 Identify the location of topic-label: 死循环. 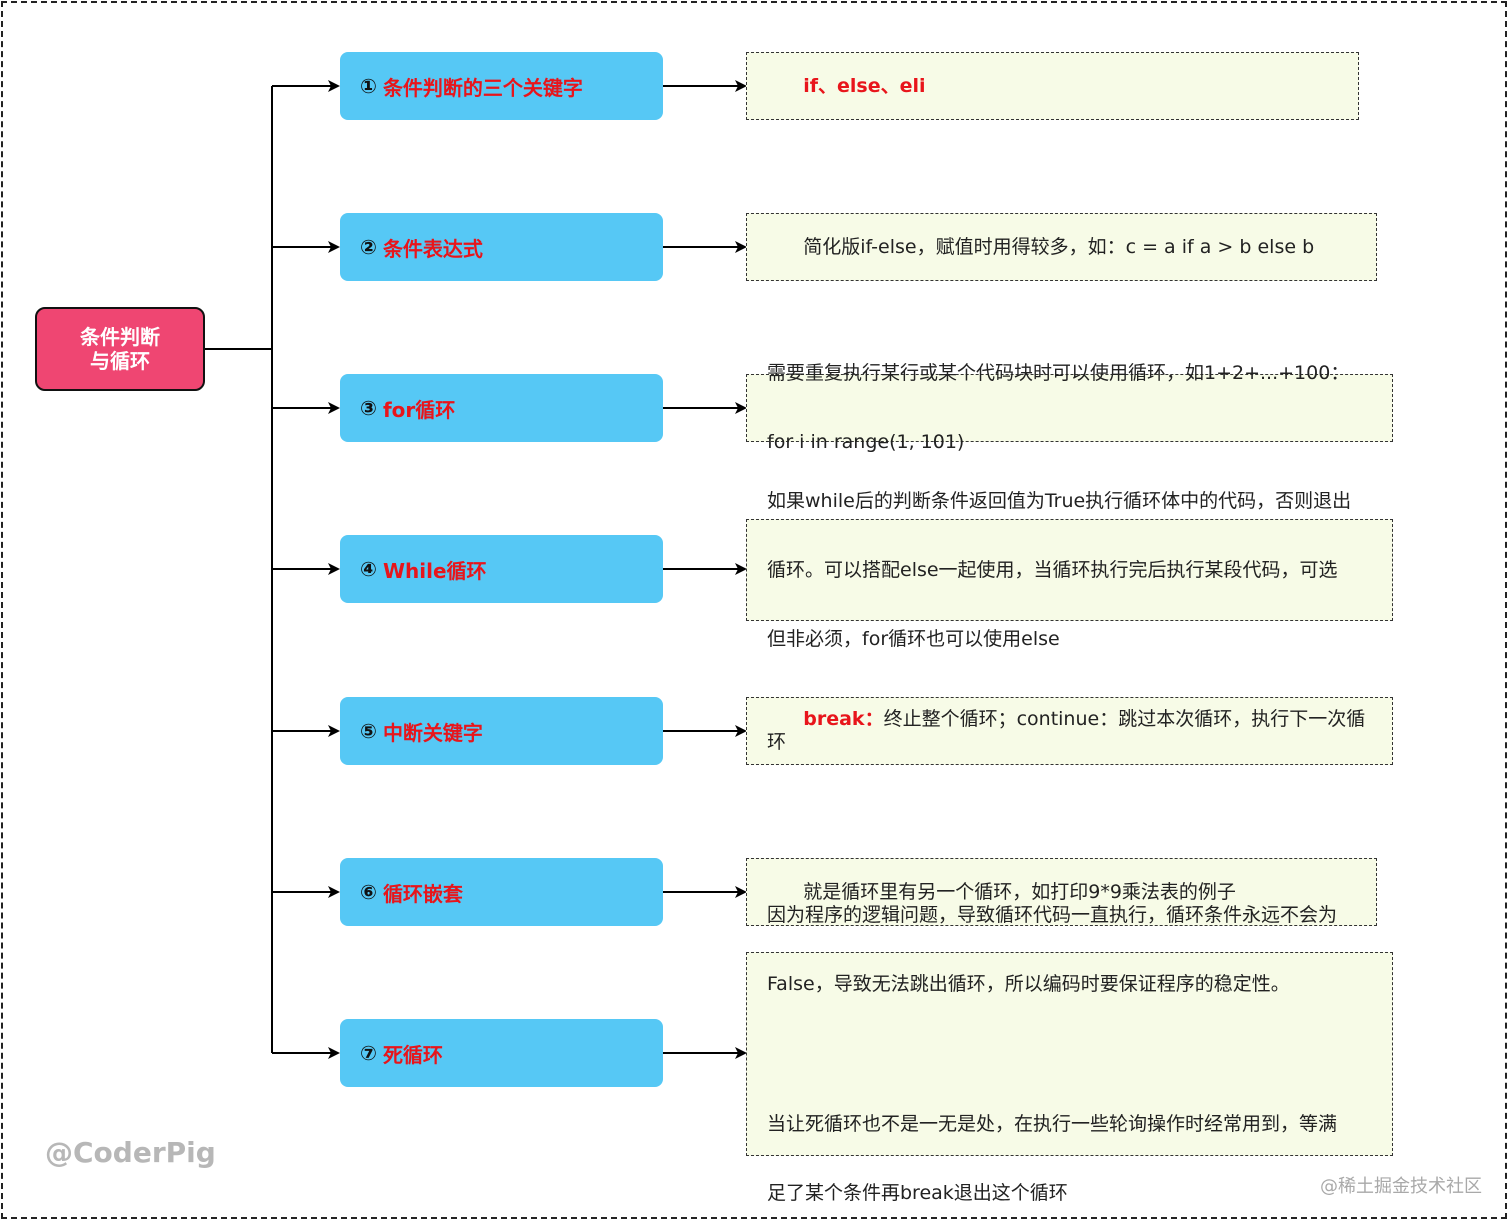
(412, 1054).